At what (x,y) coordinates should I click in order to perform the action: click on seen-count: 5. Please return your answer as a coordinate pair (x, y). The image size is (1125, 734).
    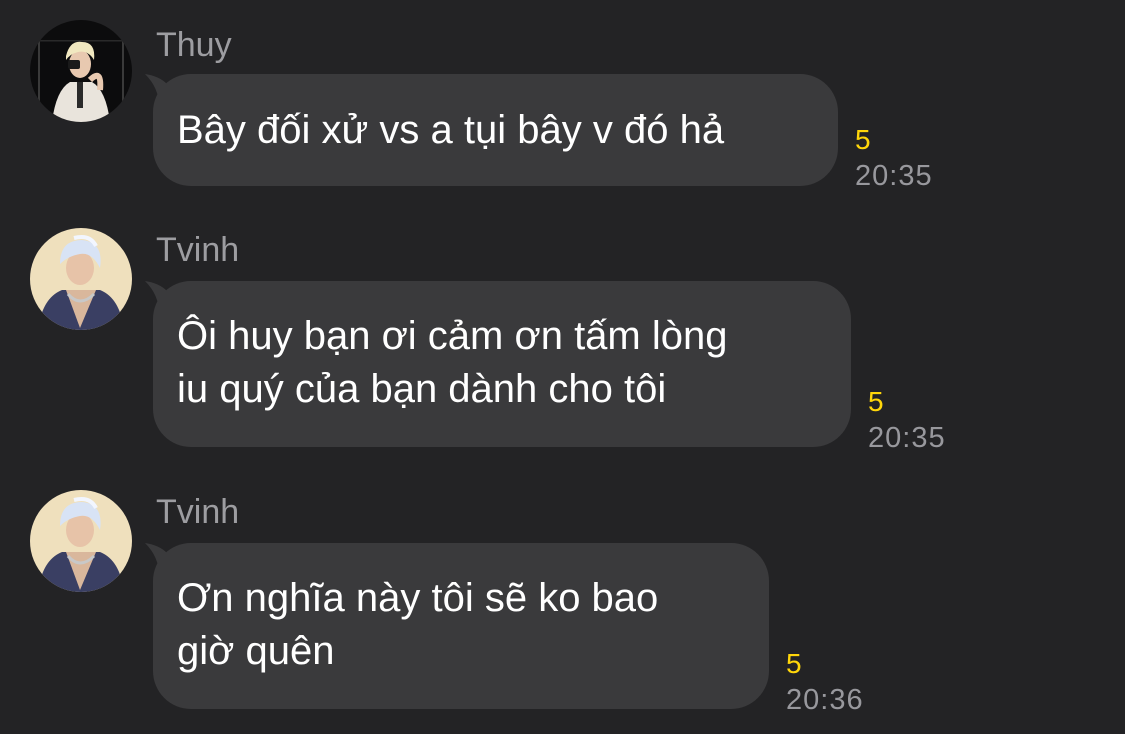
    Looking at the image, I should click on (794, 663).